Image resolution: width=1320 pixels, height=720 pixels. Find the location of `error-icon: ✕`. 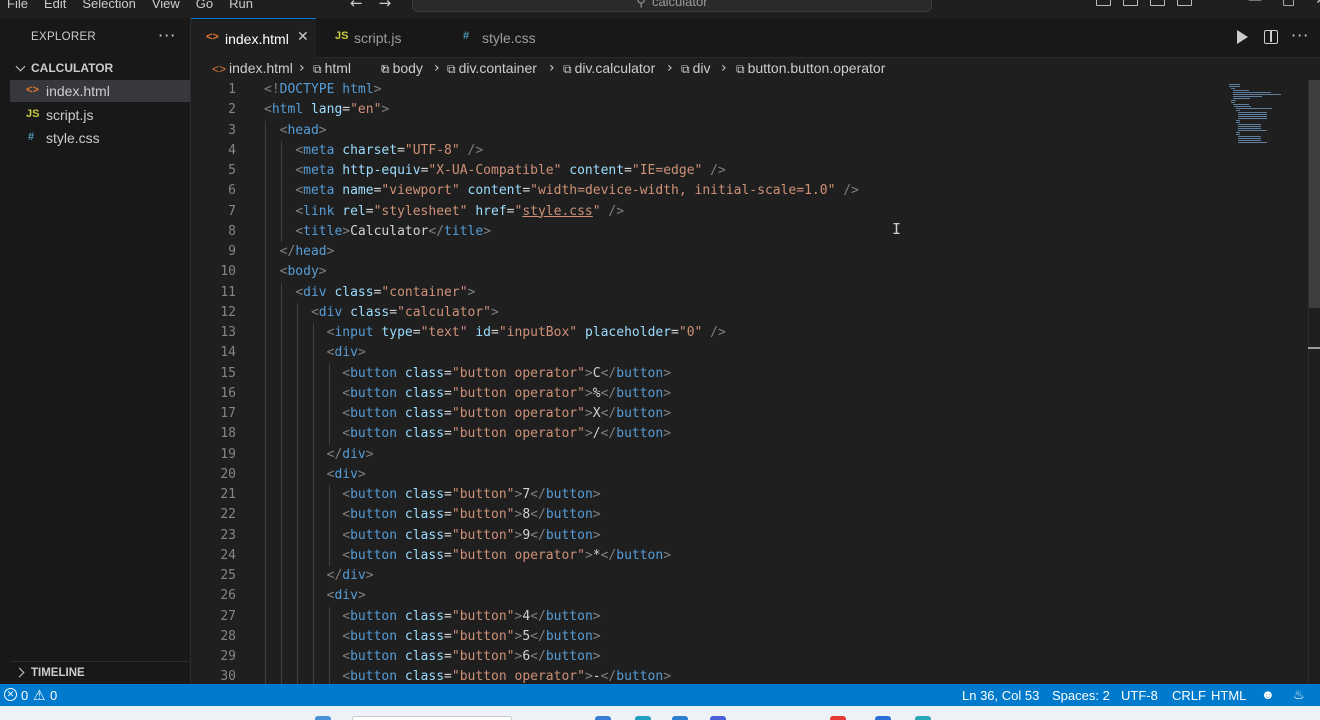

error-icon: ✕ is located at coordinates (10, 694).